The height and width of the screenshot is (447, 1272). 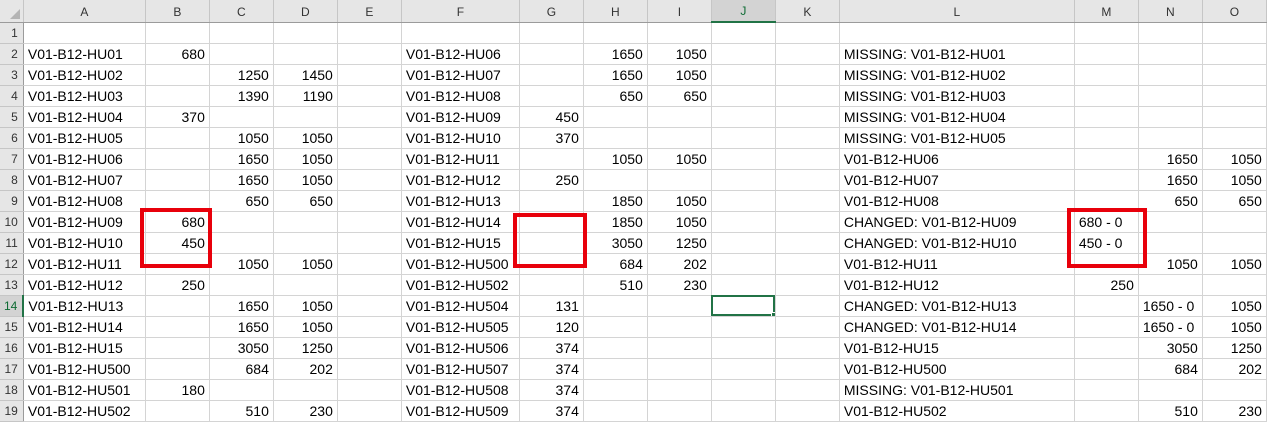 What do you see at coordinates (679, 369) in the screenshot?
I see `cell-i17` at bounding box center [679, 369].